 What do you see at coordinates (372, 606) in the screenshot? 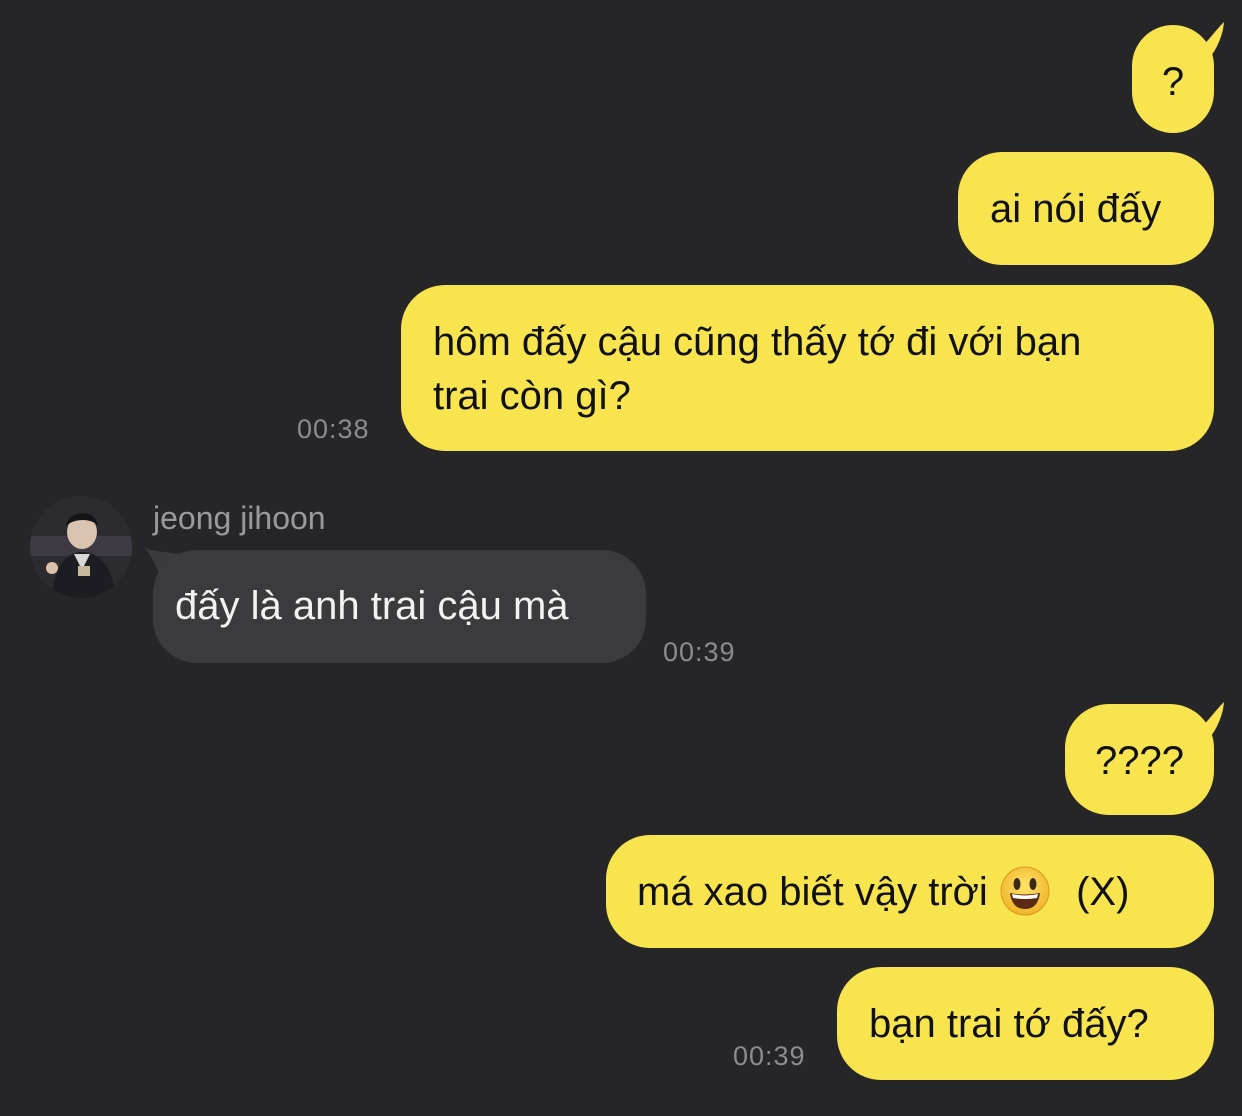
I see `message-text: đấy là anh trai cậu mà` at bounding box center [372, 606].